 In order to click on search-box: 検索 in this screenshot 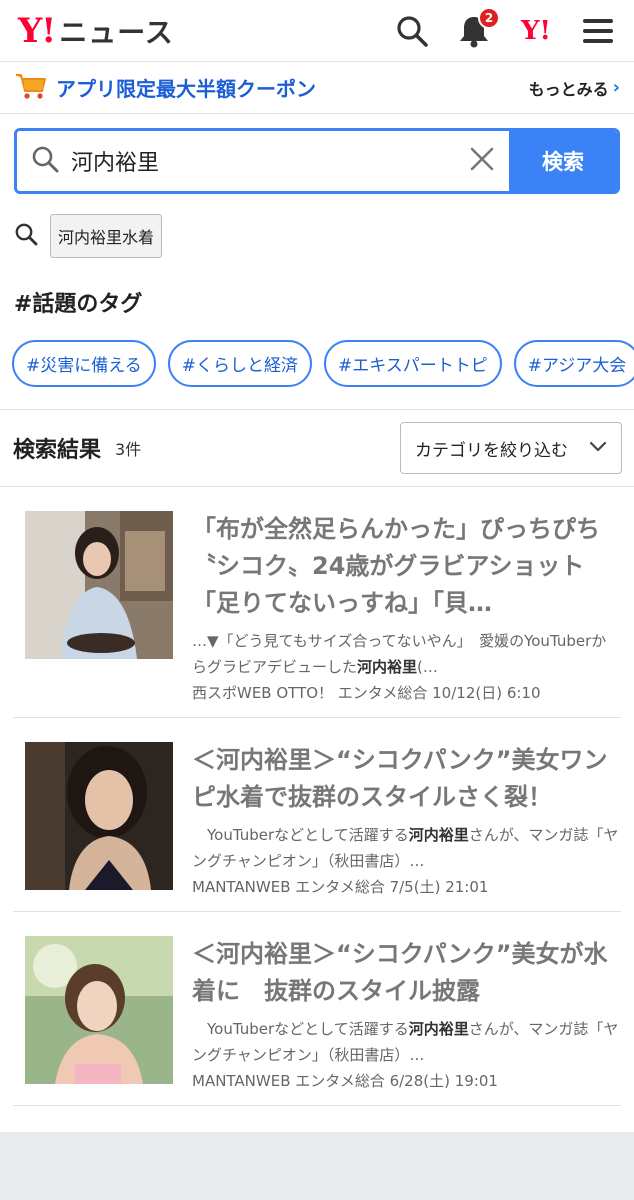, I will do `click(317, 161)`.